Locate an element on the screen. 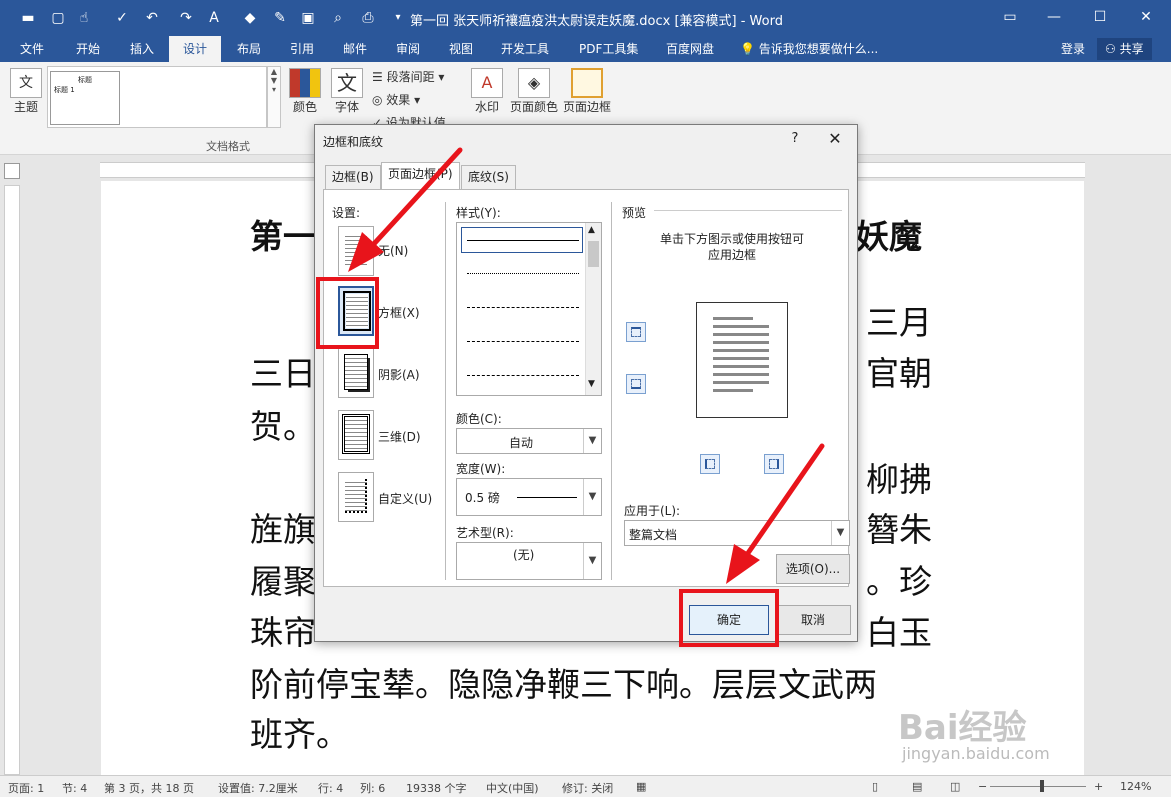 Image resolution: width=1171 pixels, height=797 pixels. tab-review: 审阅 is located at coordinates (408, 49).